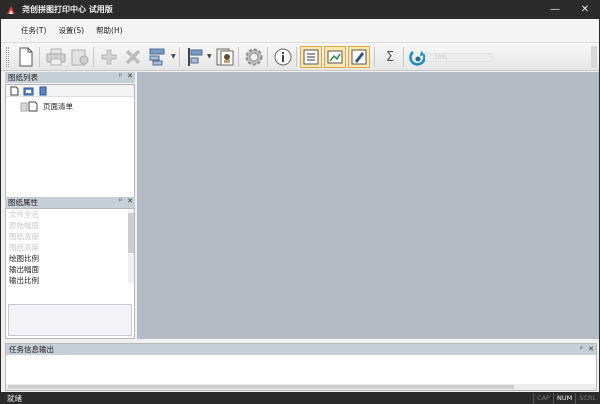 The image size is (600, 404). I want to click on property-row-output-scale: 输出比例, so click(71, 280).